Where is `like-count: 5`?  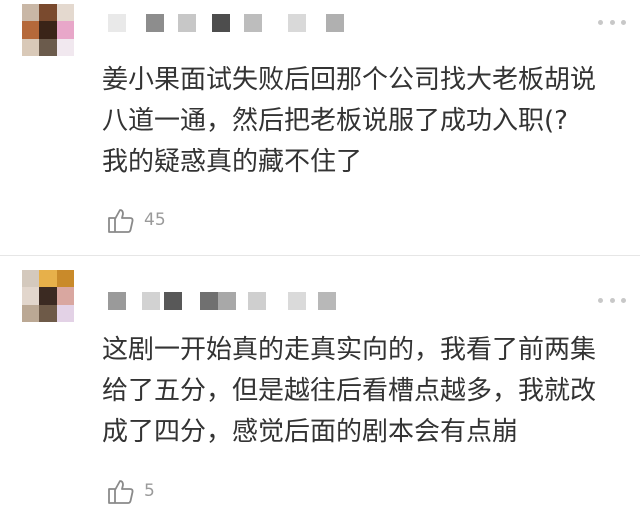
like-count: 5 is located at coordinates (149, 491).